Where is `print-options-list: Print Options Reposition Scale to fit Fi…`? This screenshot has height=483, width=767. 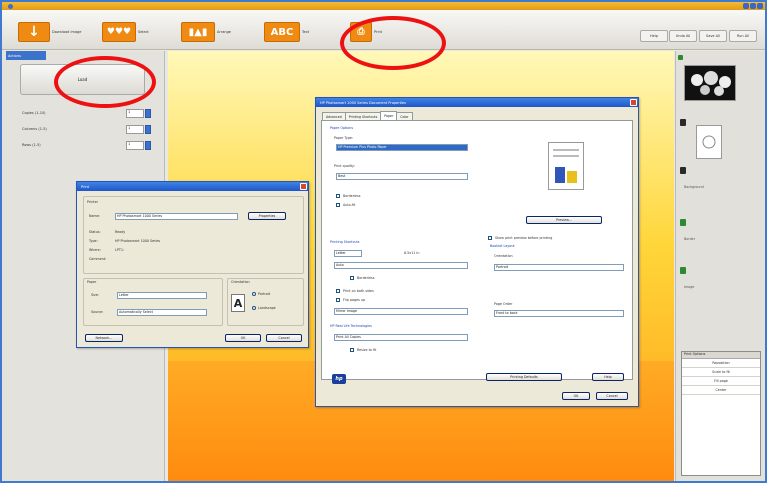
print-options-list: Print Options Reposition Scale to fit Fi… is located at coordinates (721, 413).